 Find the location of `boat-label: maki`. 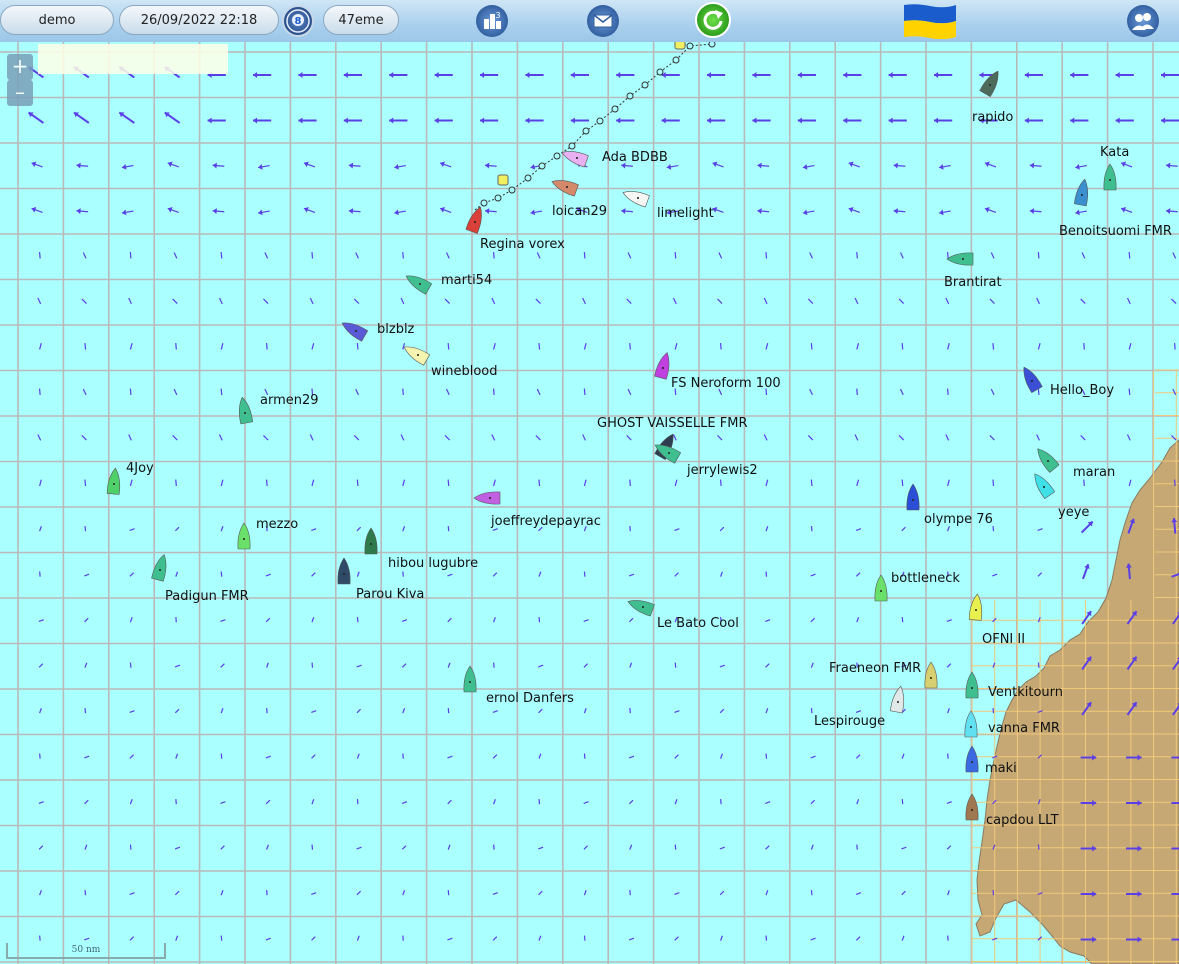

boat-label: maki is located at coordinates (1001, 768).